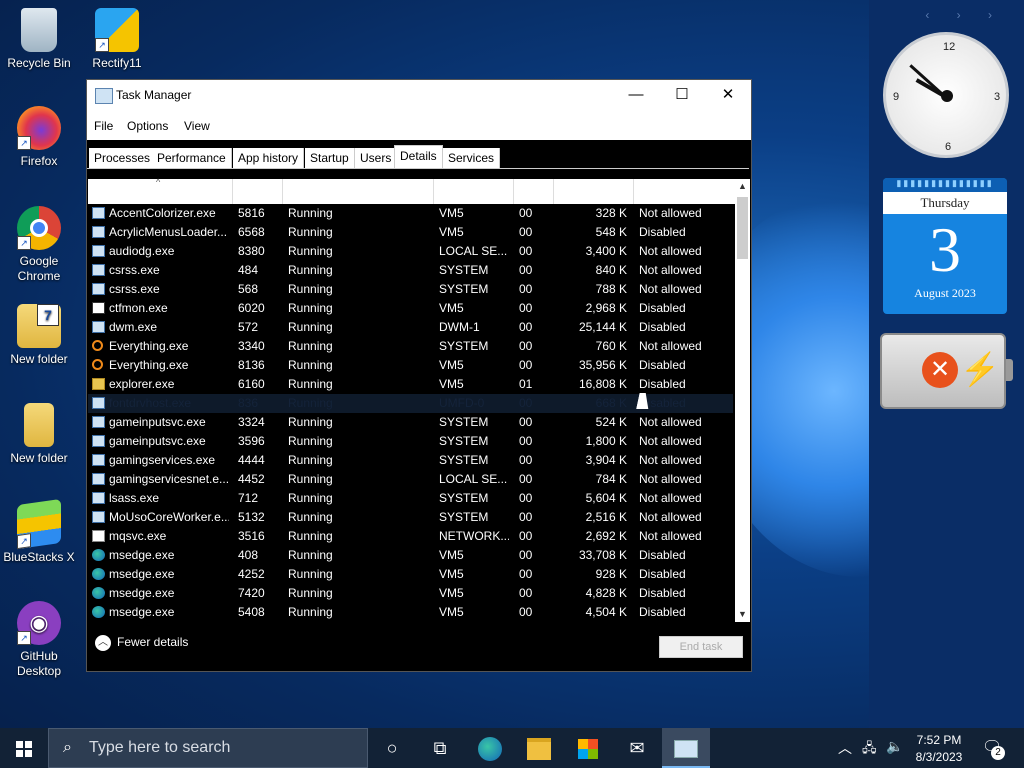 Image resolution: width=1024 pixels, height=768 pixels. I want to click on tab-services: Services, so click(472, 158).